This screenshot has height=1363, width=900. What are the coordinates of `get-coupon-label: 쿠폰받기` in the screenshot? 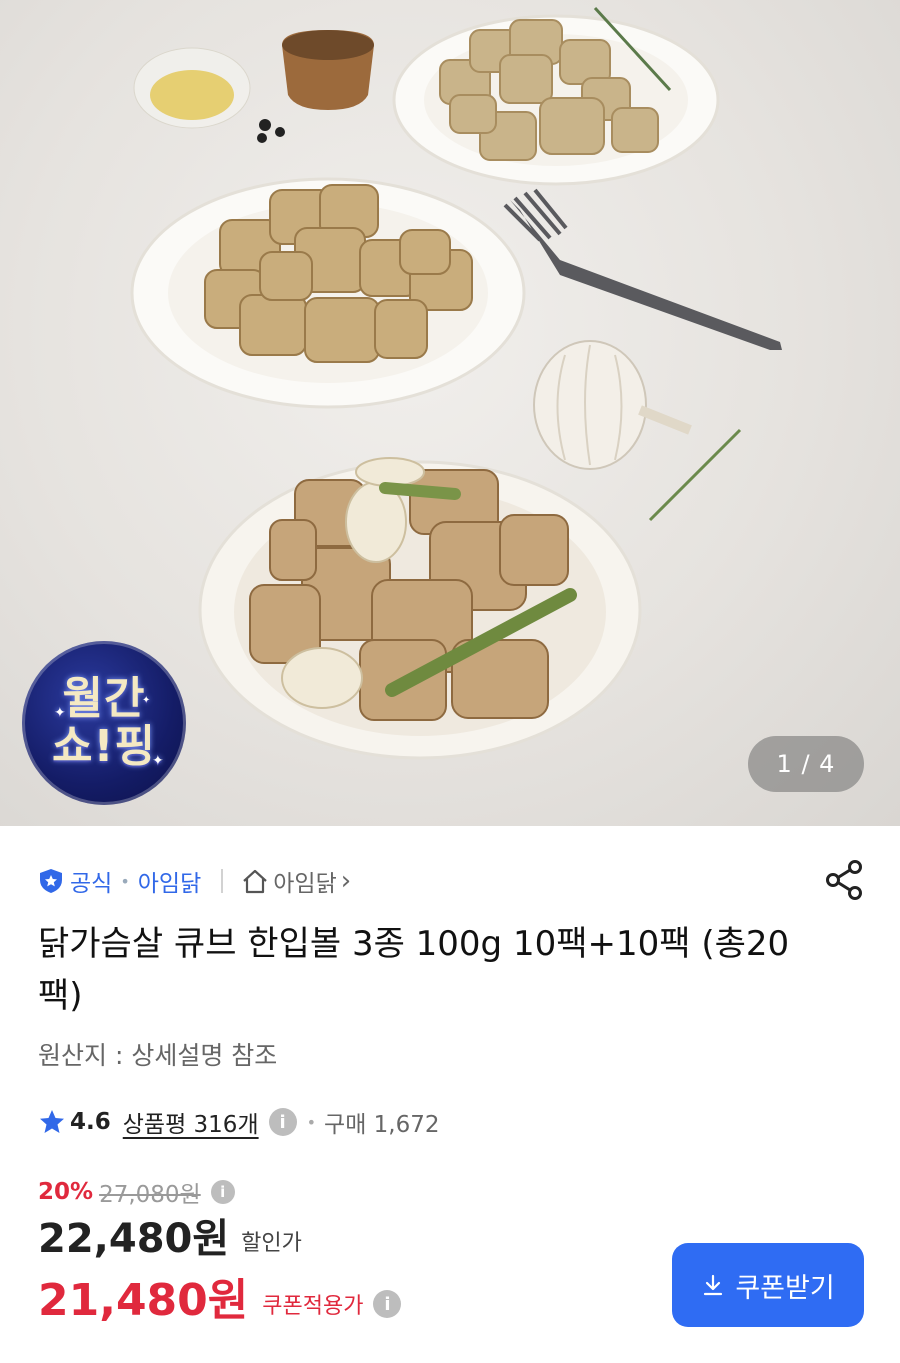 It's located at (785, 1288).